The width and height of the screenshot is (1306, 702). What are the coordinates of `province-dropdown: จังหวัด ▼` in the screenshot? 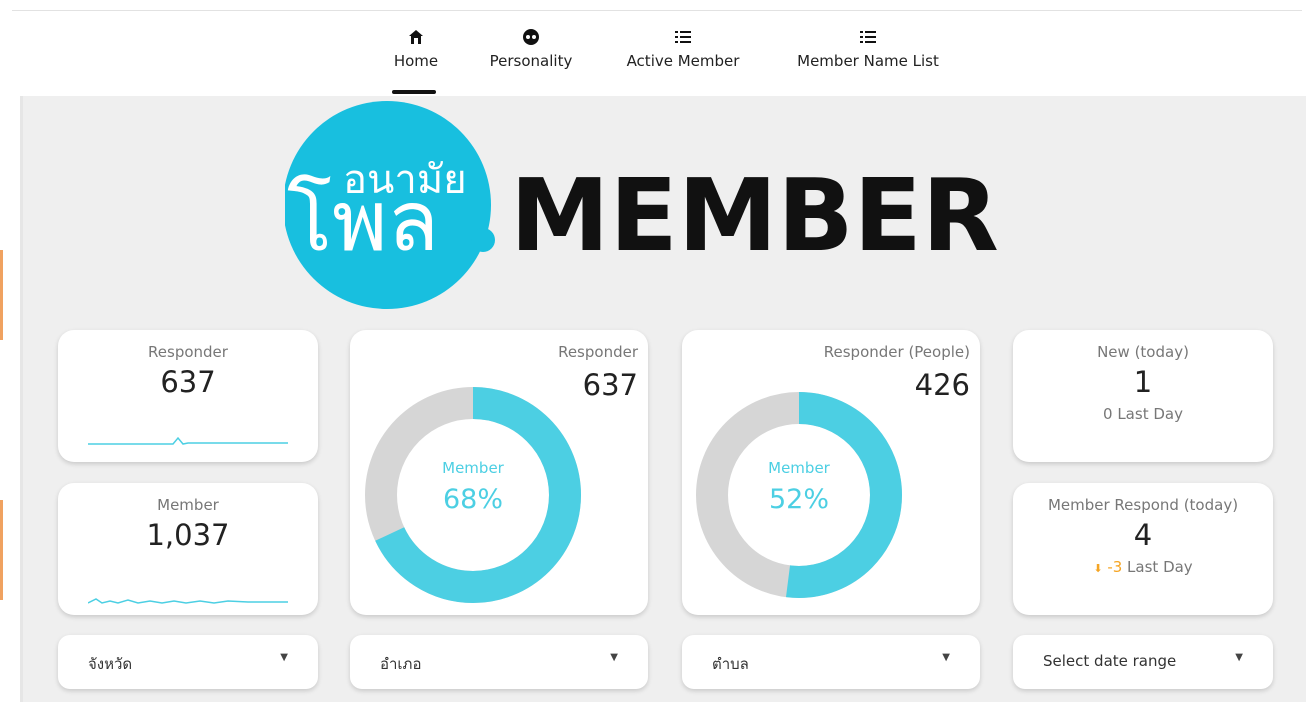 It's located at (188, 662).